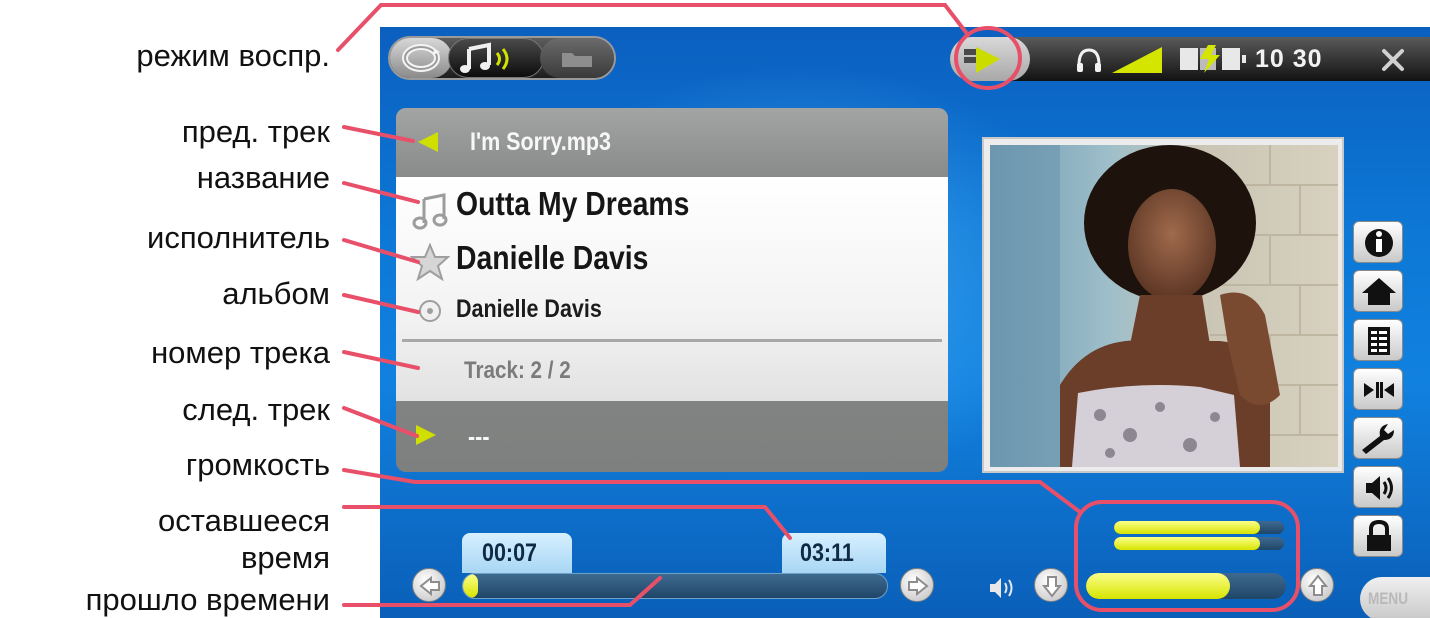 This screenshot has width=1430, height=618. I want to click on home-button, so click(1378, 291).